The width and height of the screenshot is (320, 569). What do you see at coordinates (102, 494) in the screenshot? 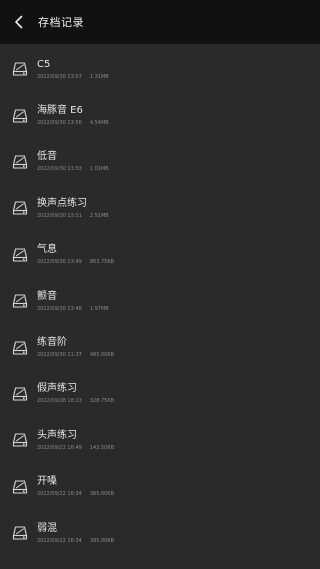
I see `recording-size: 385.00KB` at bounding box center [102, 494].